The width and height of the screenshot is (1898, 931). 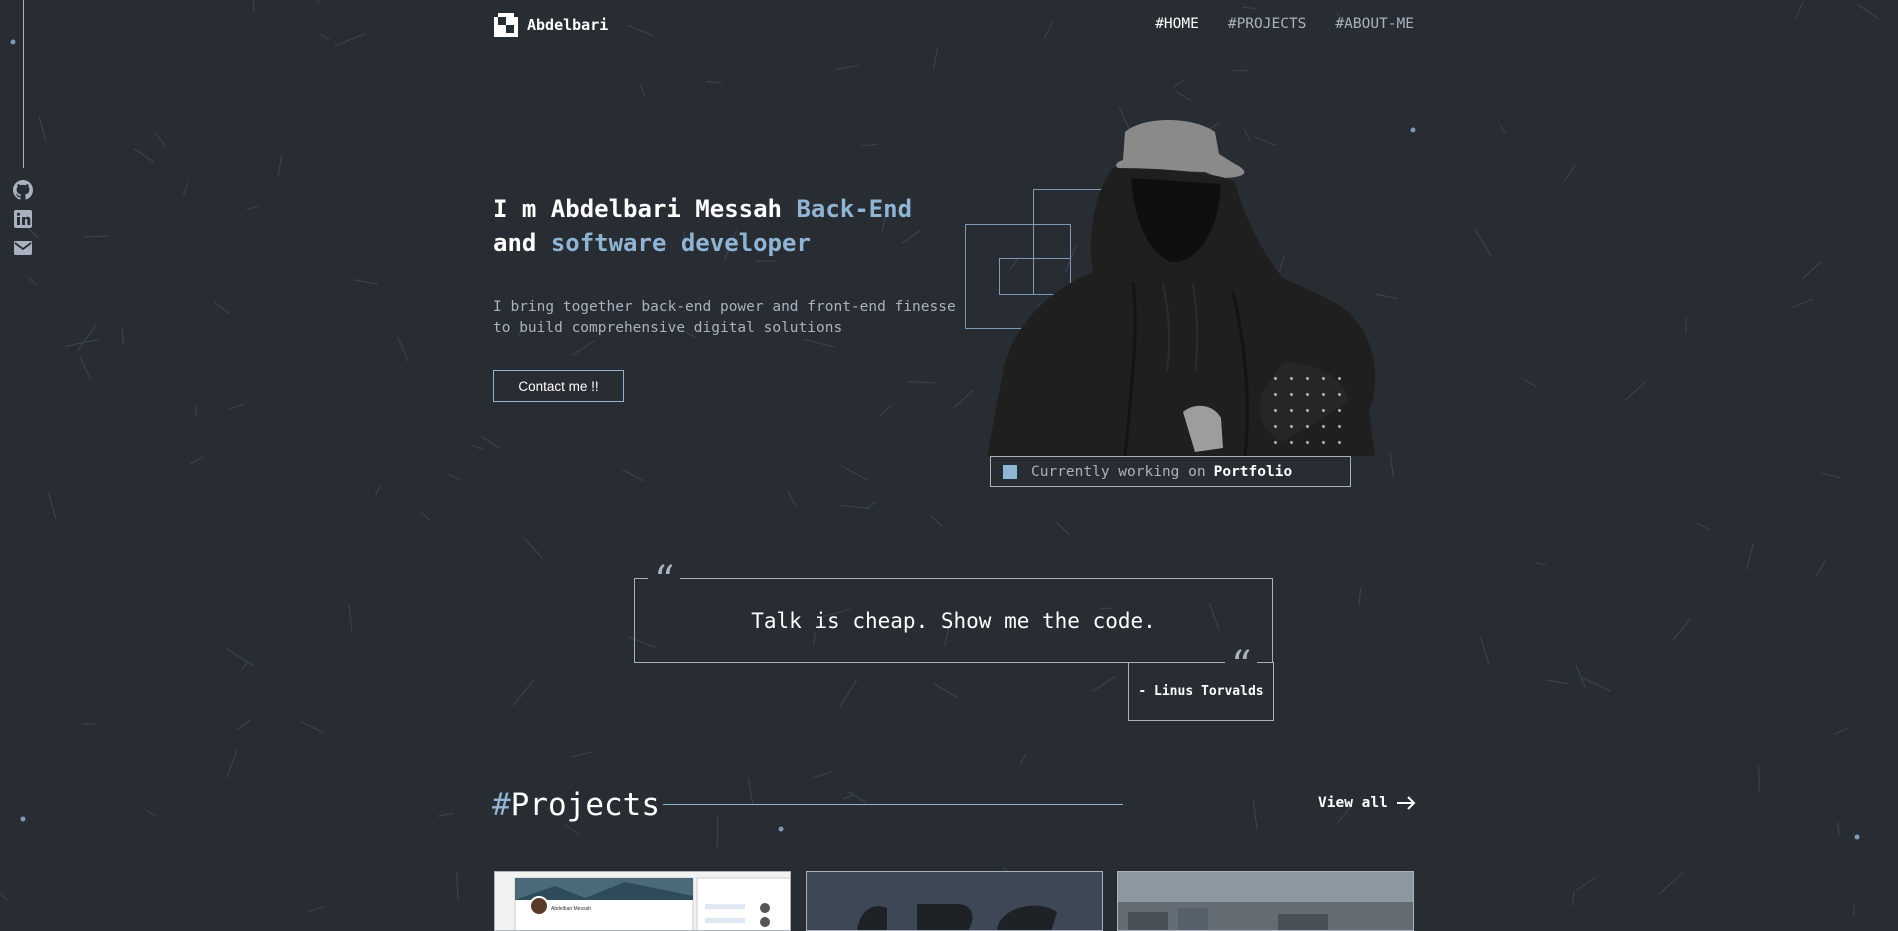 I want to click on quote-text: Talk is cheap. Show me the code., so click(x=953, y=621).